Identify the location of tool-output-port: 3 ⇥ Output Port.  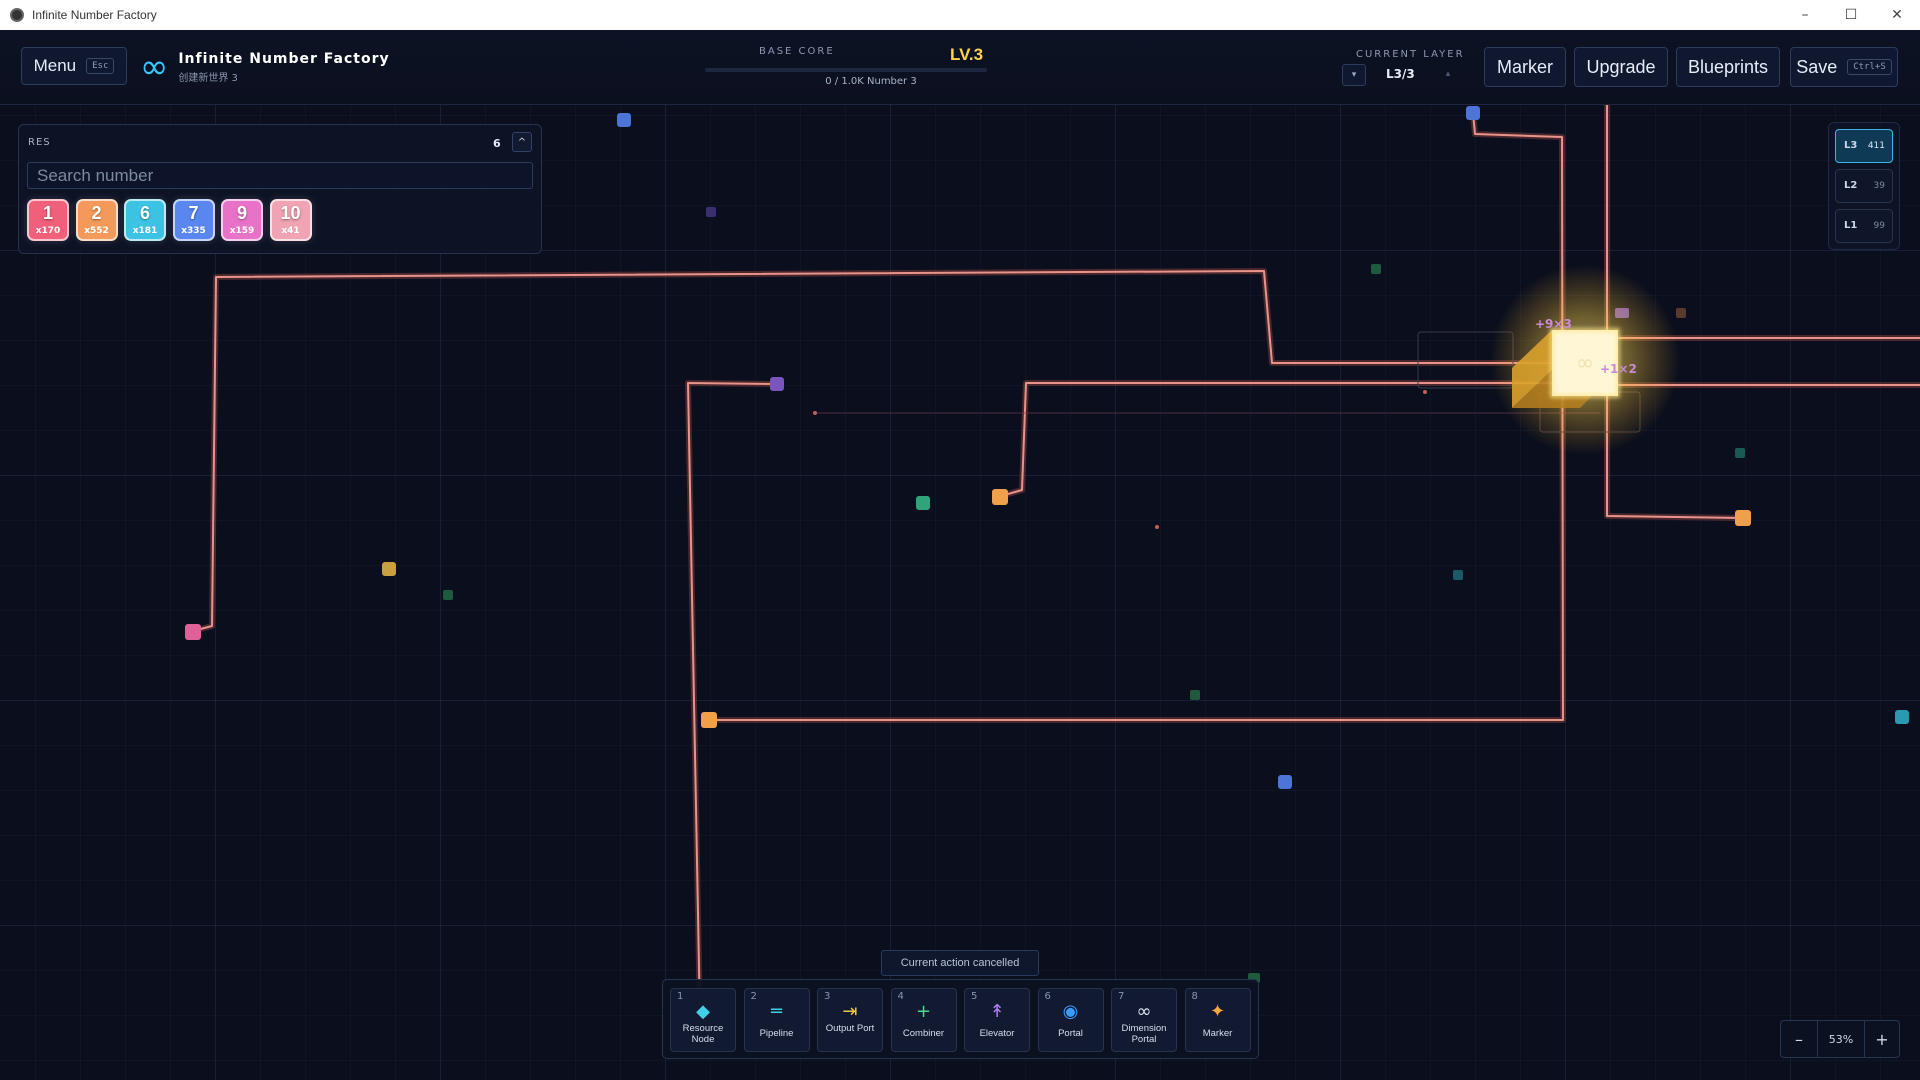
(850, 1020).